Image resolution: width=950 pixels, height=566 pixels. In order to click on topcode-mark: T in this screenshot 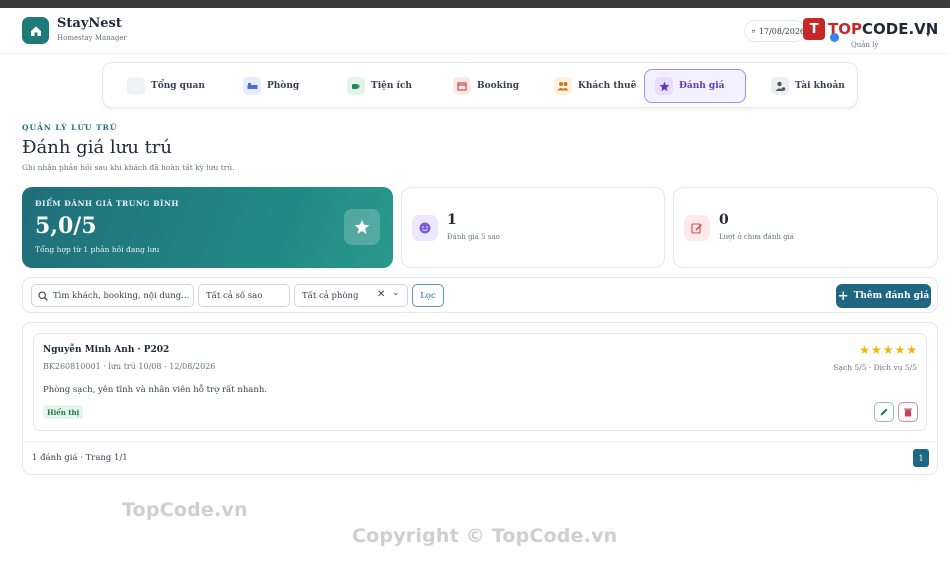, I will do `click(814, 29)`.